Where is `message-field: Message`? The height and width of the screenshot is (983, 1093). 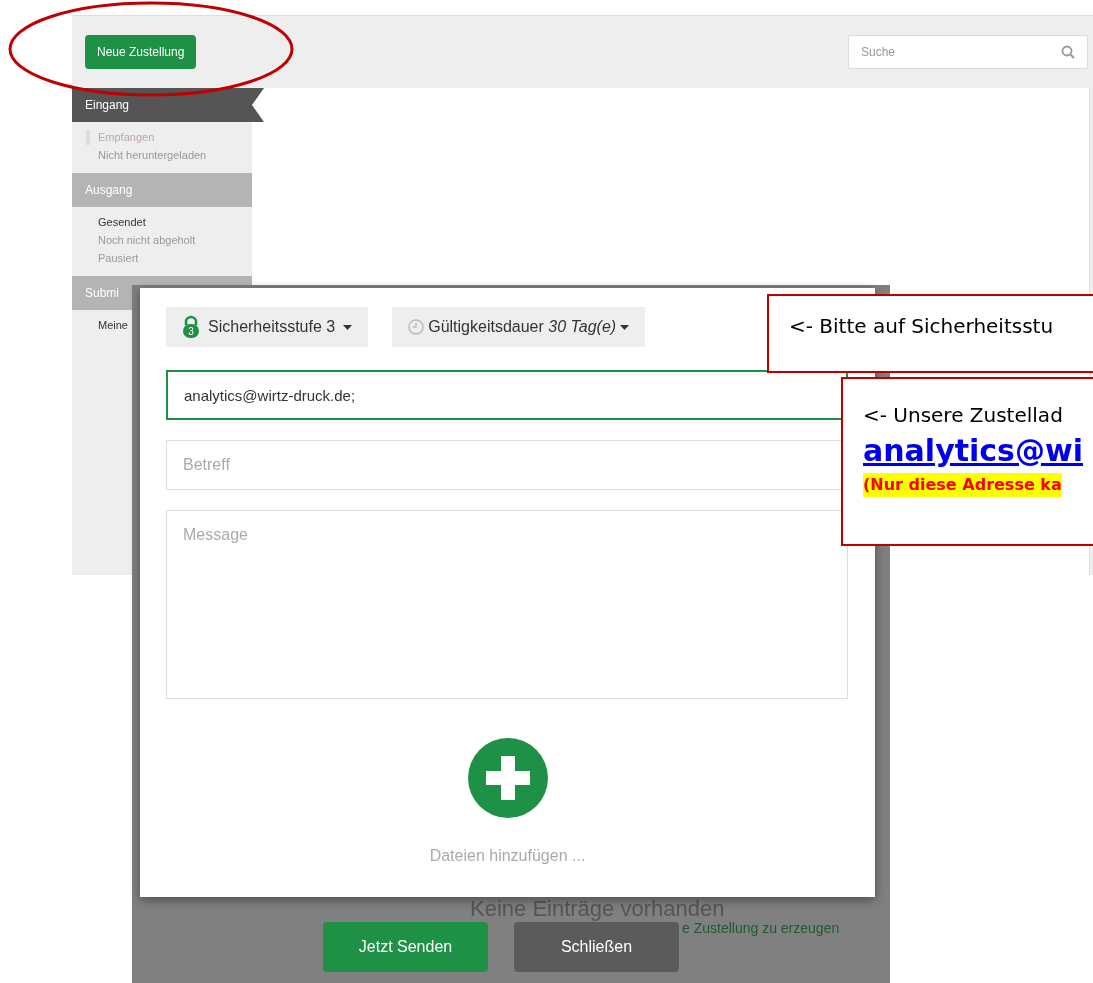 message-field: Message is located at coordinates (507, 604).